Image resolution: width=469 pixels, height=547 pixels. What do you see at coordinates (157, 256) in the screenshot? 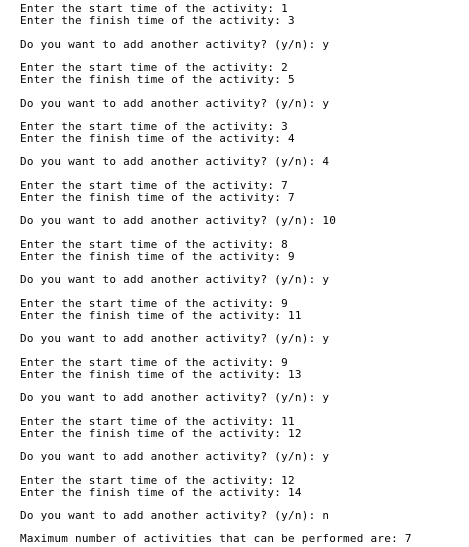
I see `console-line-finish-prompt: Enter the finish time of the activity: 9` at bounding box center [157, 256].